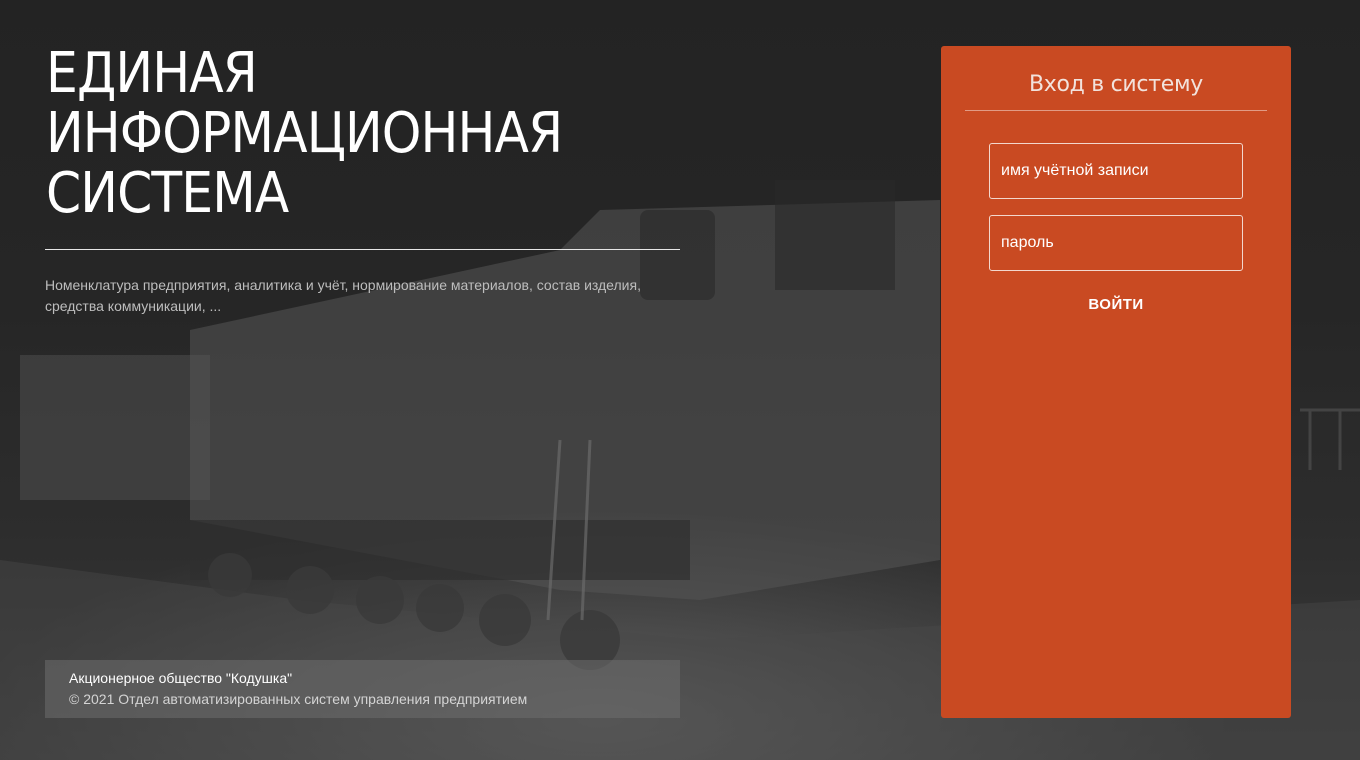  I want to click on title-line-2: ИНФОРМАЦИОННАЯ, so click(304, 133).